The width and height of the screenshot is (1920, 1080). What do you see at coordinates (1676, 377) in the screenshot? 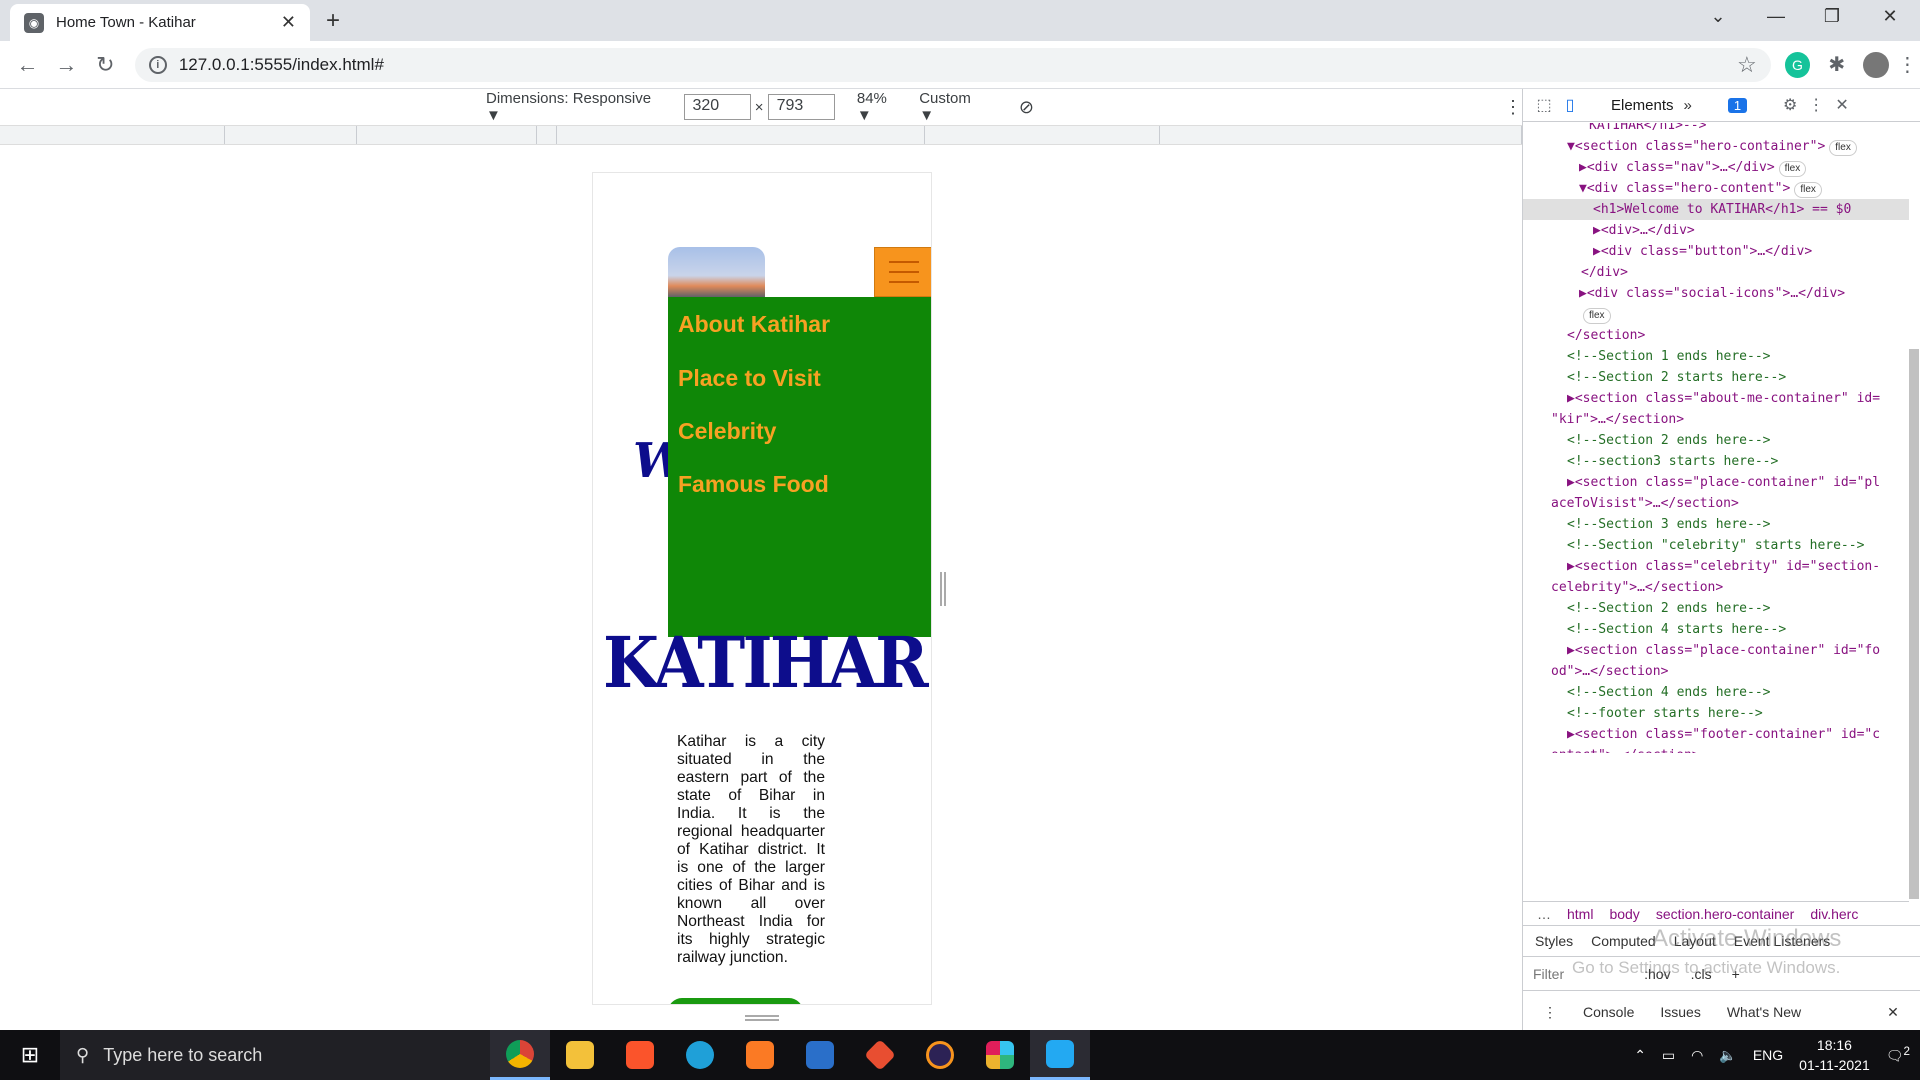
I see `dom-comment: <!--Section 2 starts here-->` at bounding box center [1676, 377].